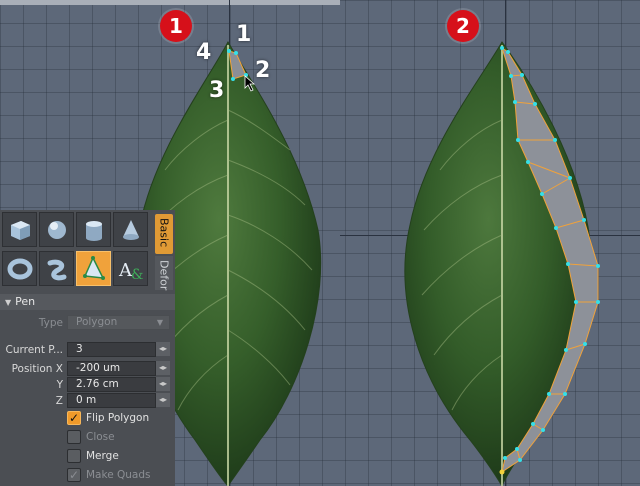 The width and height of the screenshot is (640, 486). Describe the element at coordinates (163, 400) in the screenshot. I see `position-z-spinner-icon: ◂▸` at that location.